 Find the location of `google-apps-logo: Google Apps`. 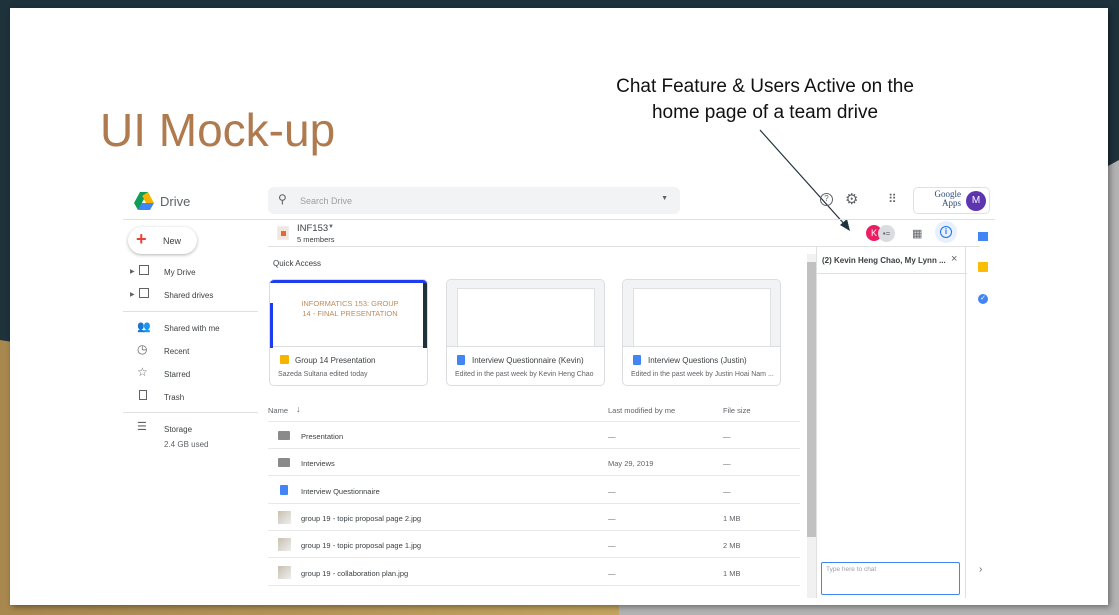

google-apps-logo: Google Apps is located at coordinates (948, 198).